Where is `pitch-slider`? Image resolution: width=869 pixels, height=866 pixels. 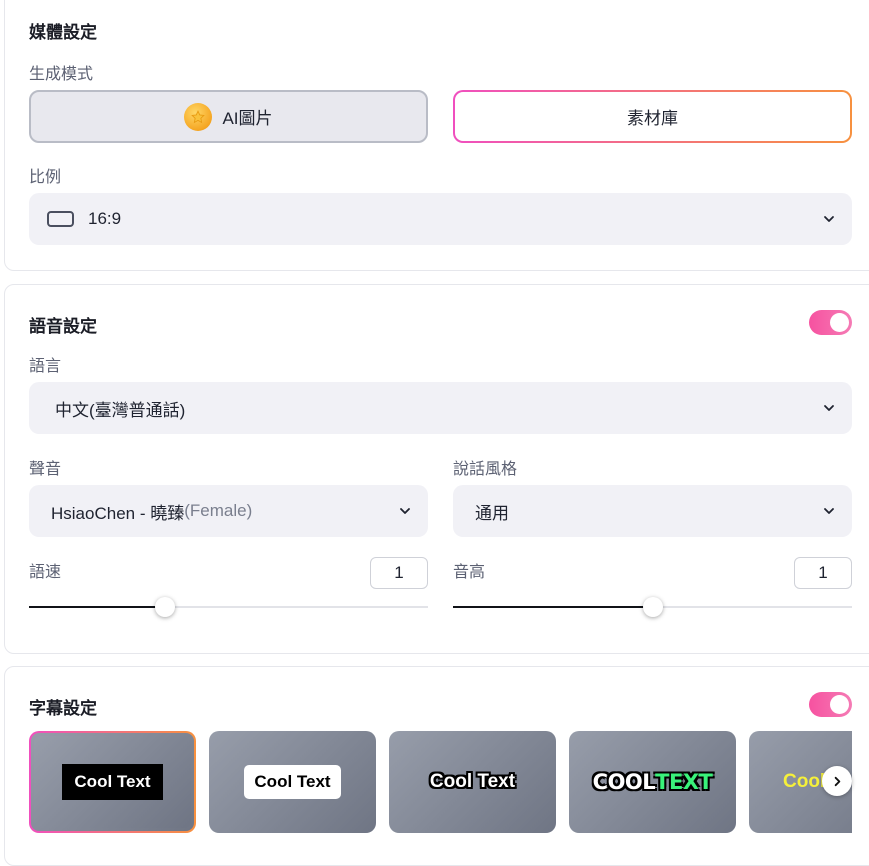 pitch-slider is located at coordinates (652, 607).